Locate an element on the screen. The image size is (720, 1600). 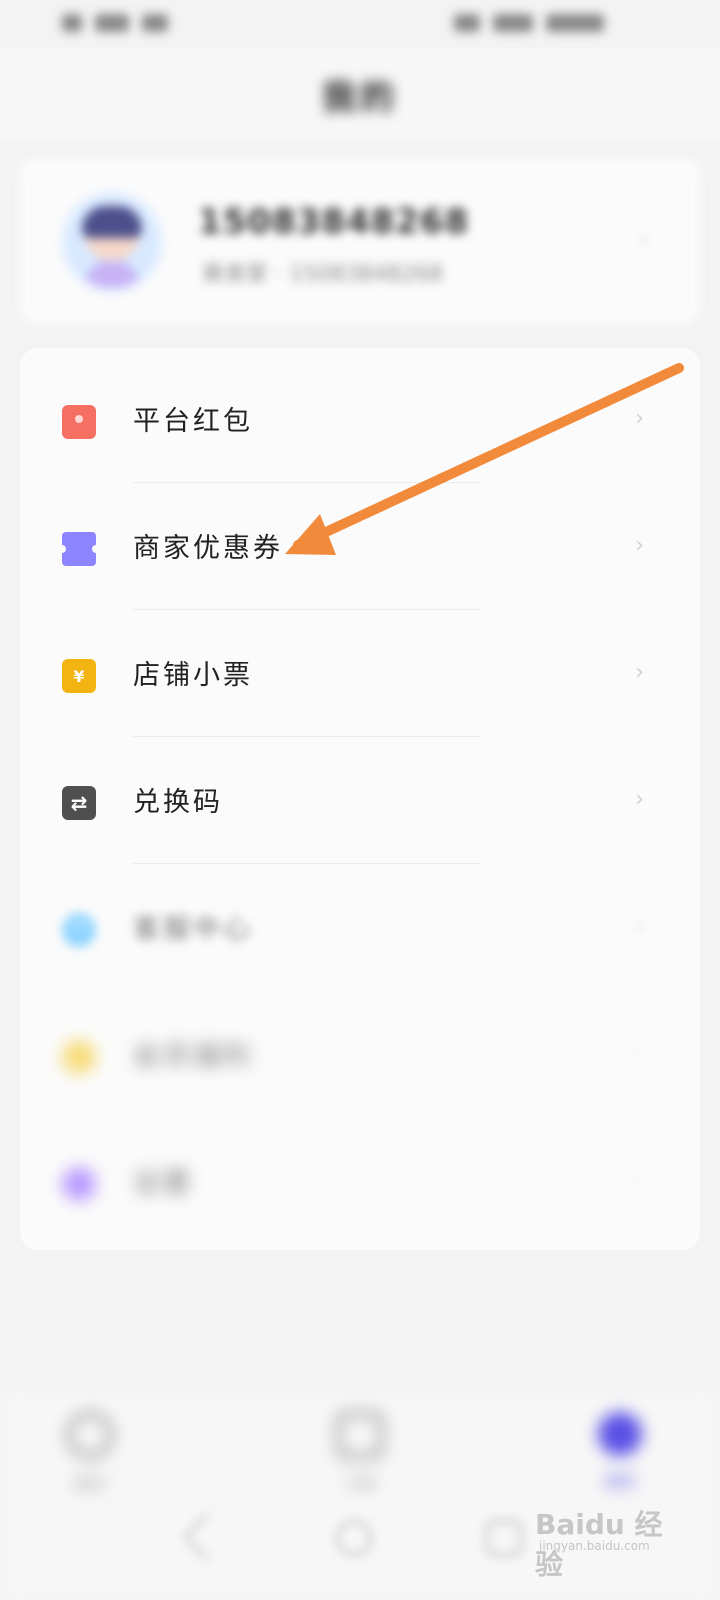
menu-label: 商家优惠券 is located at coordinates (208, 548).